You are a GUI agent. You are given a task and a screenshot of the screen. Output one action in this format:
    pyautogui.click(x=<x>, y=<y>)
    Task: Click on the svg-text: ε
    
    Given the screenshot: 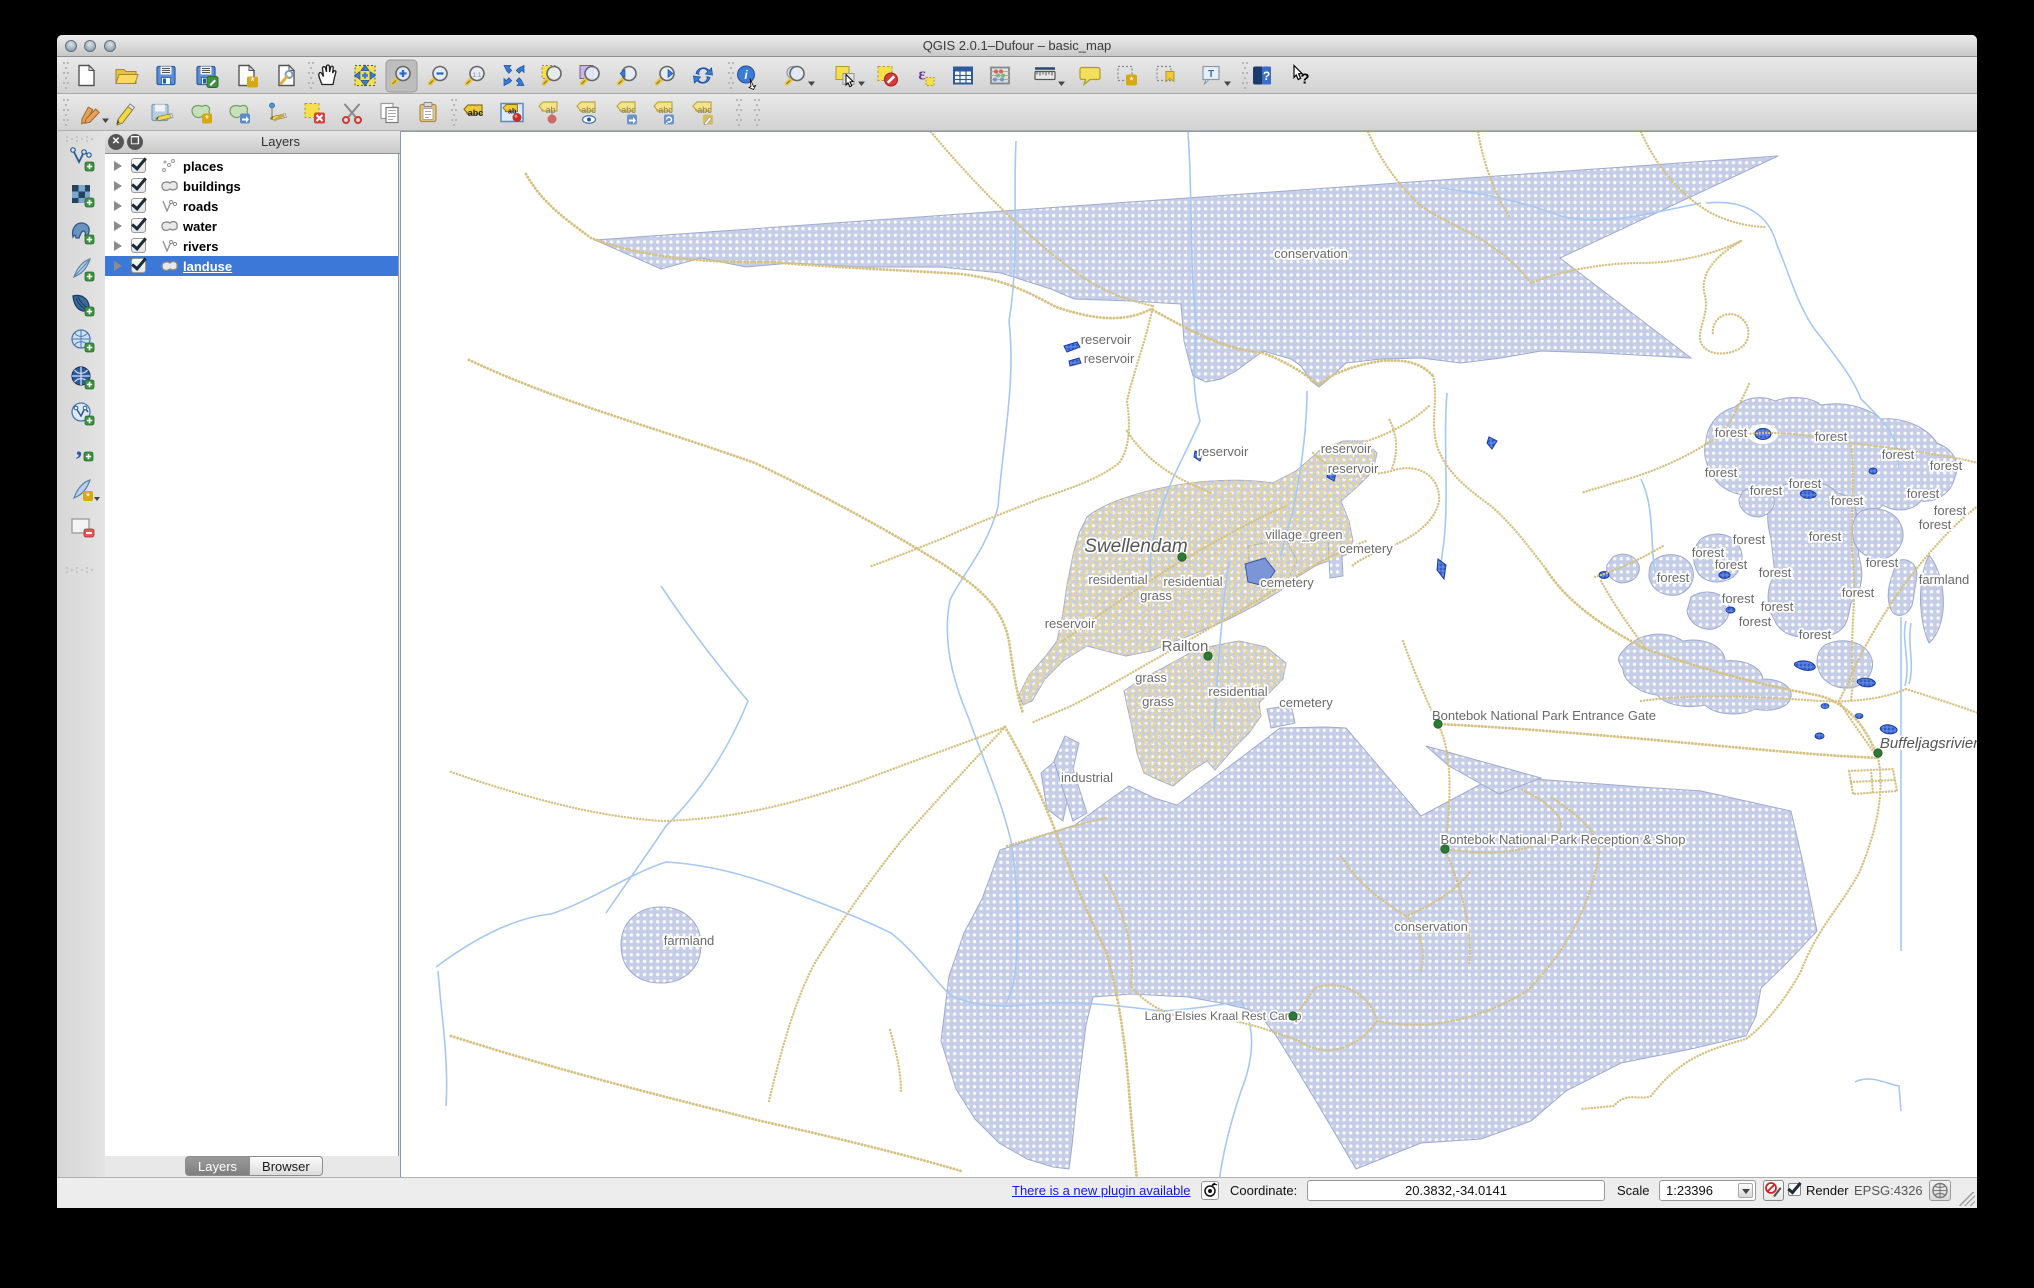 What is the action you would take?
    pyautogui.click(x=921, y=74)
    